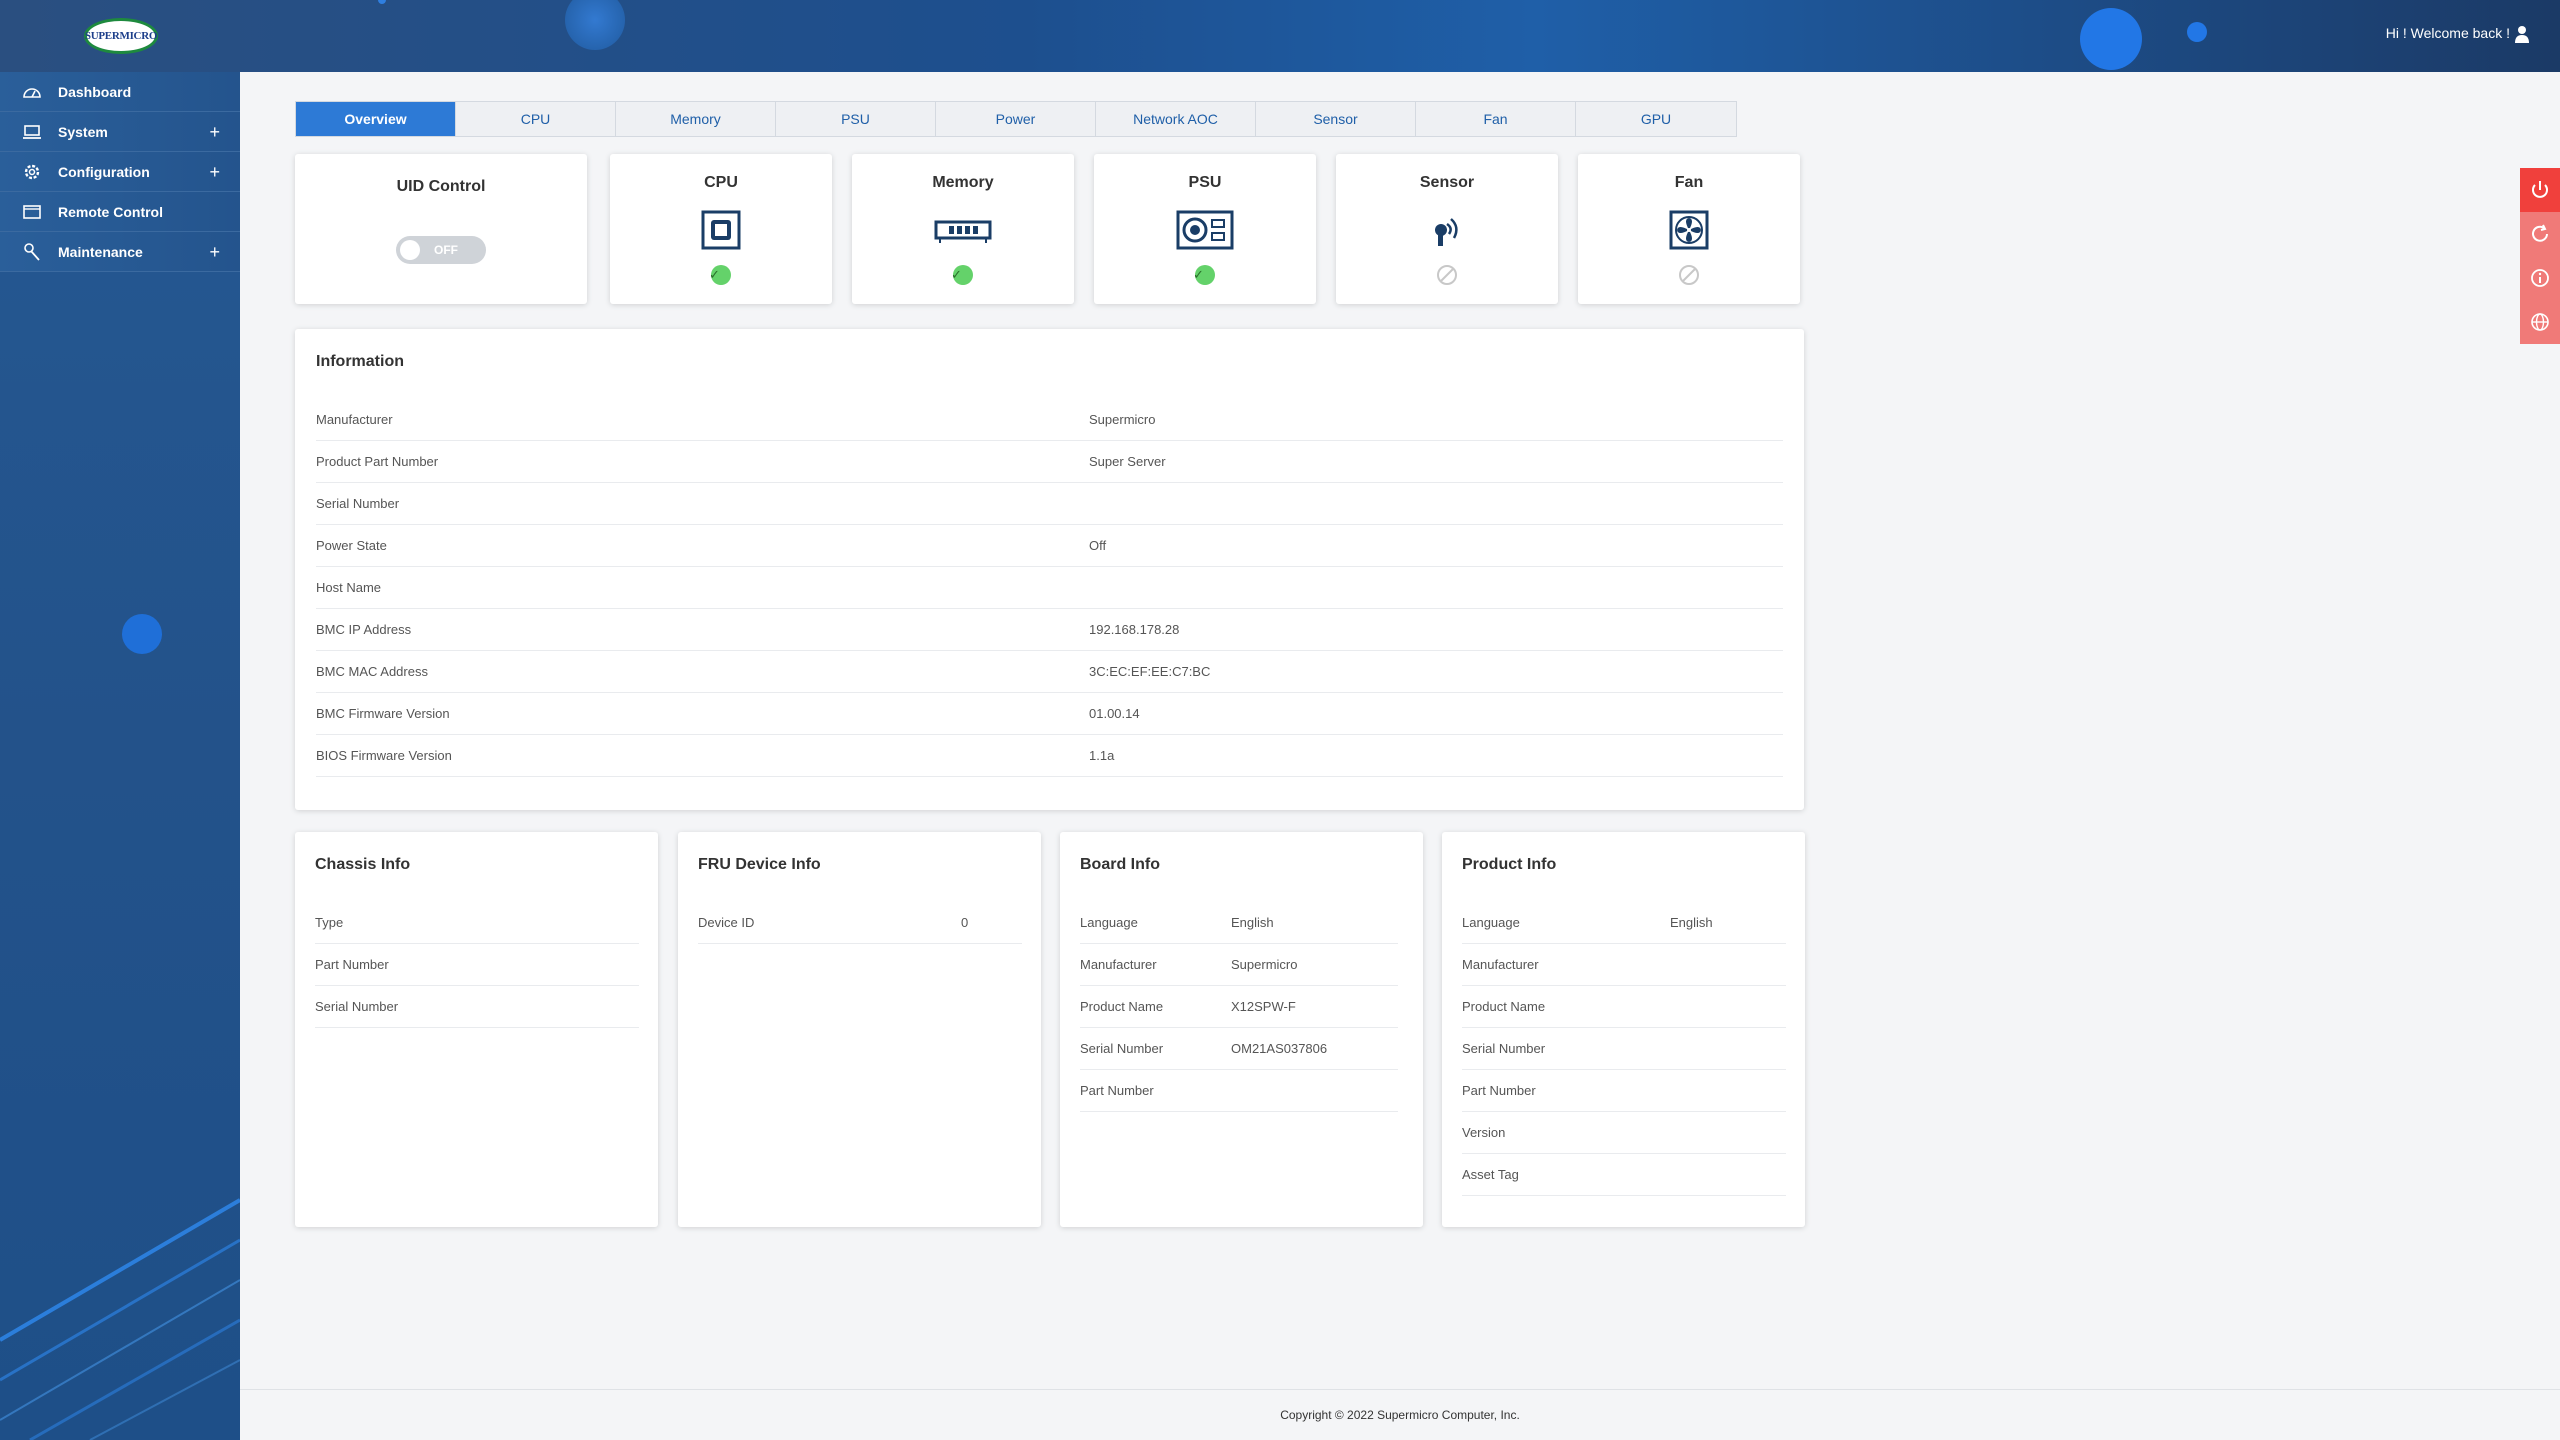  I want to click on table-row: Serial Number OM21AS037806, so click(1239, 1049).